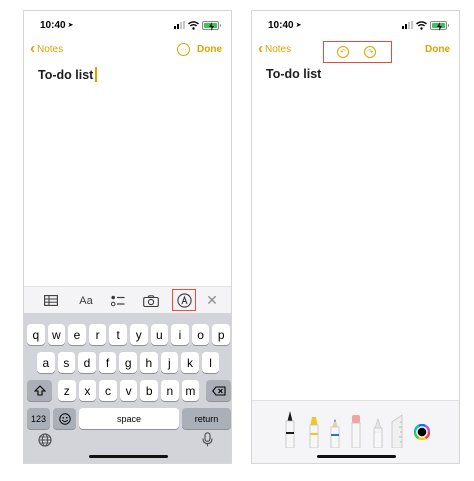 This screenshot has height=481, width=474. Describe the element at coordinates (128, 362) in the screenshot. I see `key: g` at that location.